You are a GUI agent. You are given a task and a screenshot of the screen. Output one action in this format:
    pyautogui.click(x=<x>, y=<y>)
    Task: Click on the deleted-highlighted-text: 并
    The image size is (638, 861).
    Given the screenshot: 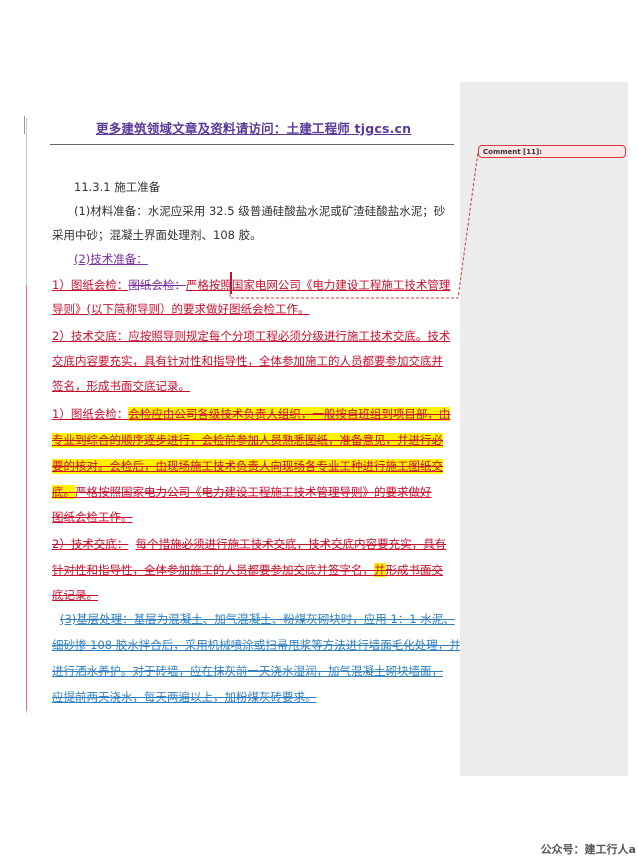 What is the action you would take?
    pyautogui.click(x=380, y=570)
    